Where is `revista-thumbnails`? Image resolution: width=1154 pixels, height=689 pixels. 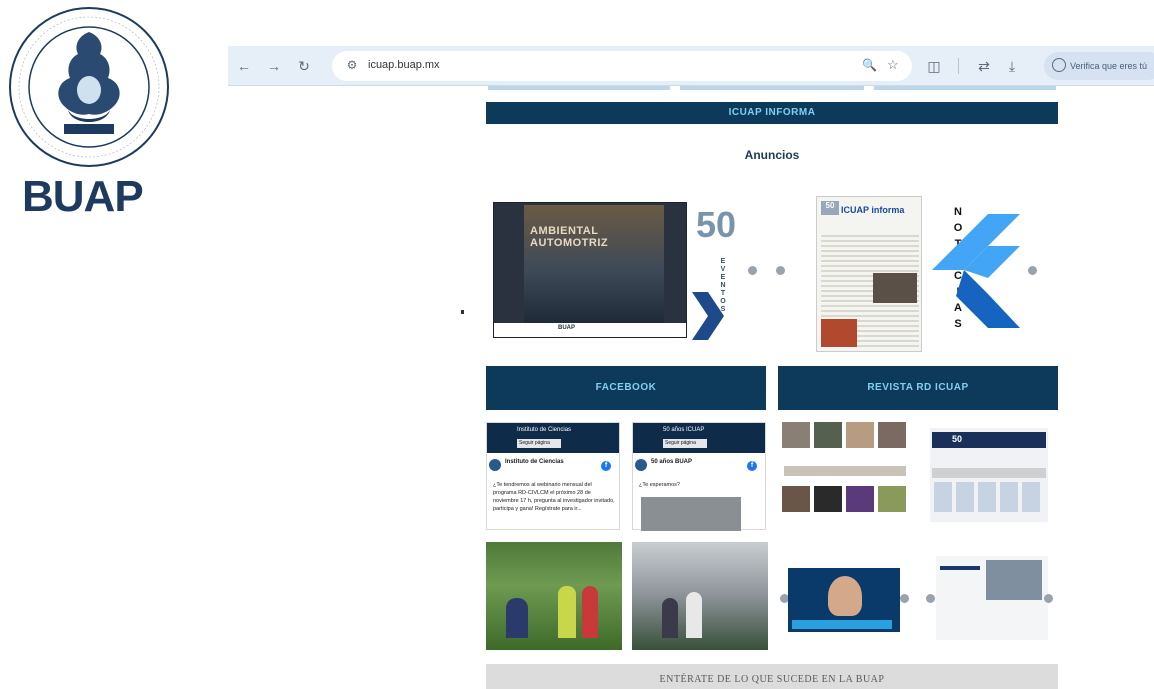 revista-thumbnails is located at coordinates (989, 497).